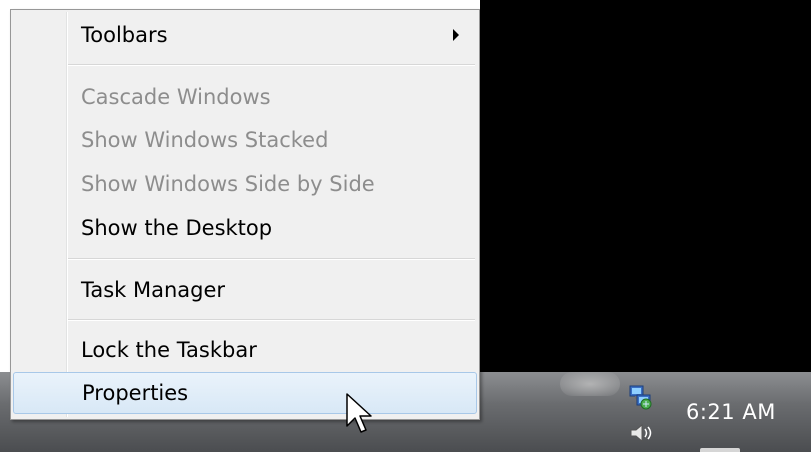 The height and width of the screenshot is (452, 811). Describe the element at coordinates (153, 290) in the screenshot. I see `menu-item-label: Task Manager` at that location.